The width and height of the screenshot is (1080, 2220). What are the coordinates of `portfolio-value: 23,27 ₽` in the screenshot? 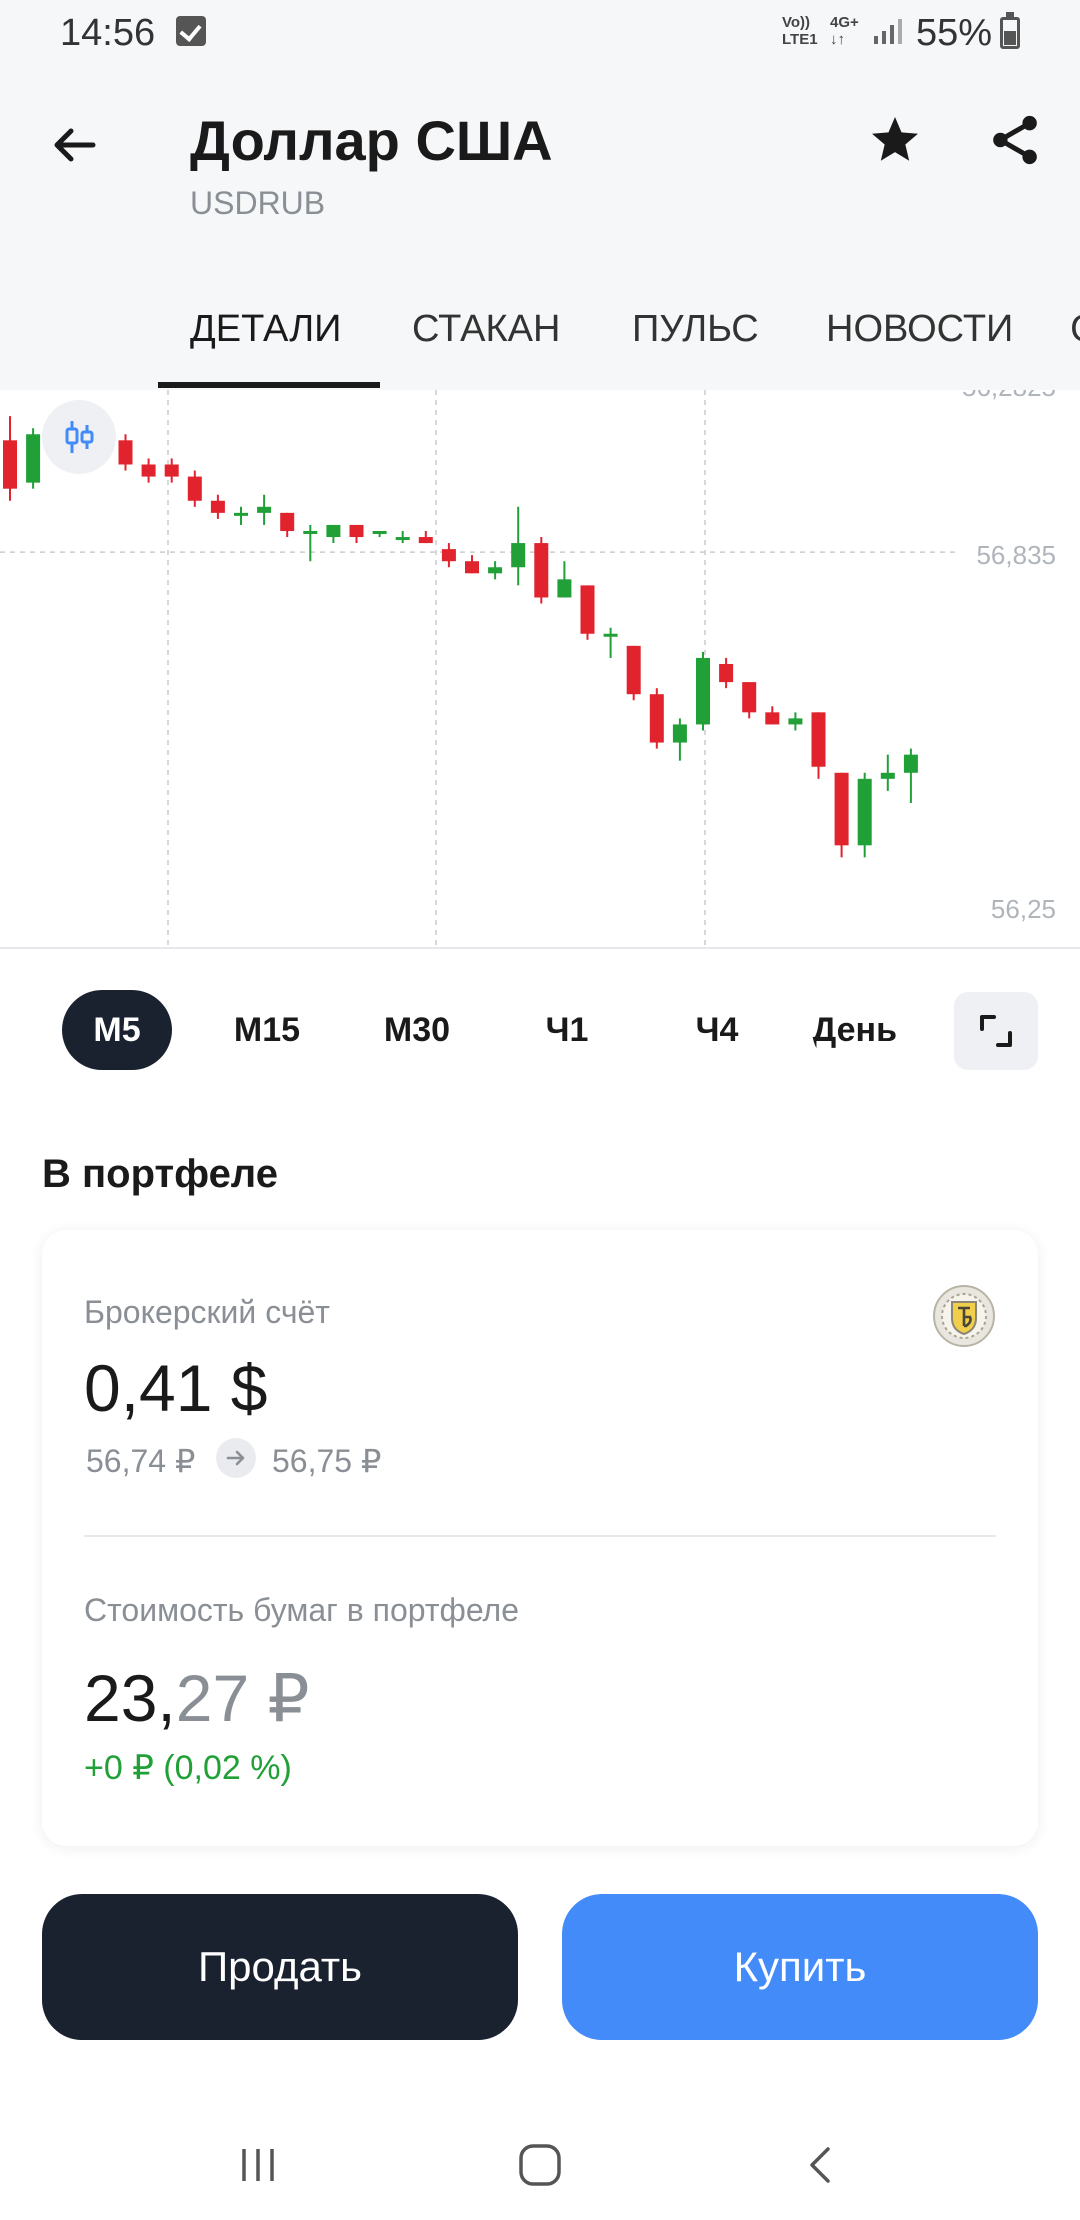 It's located at (197, 1698).